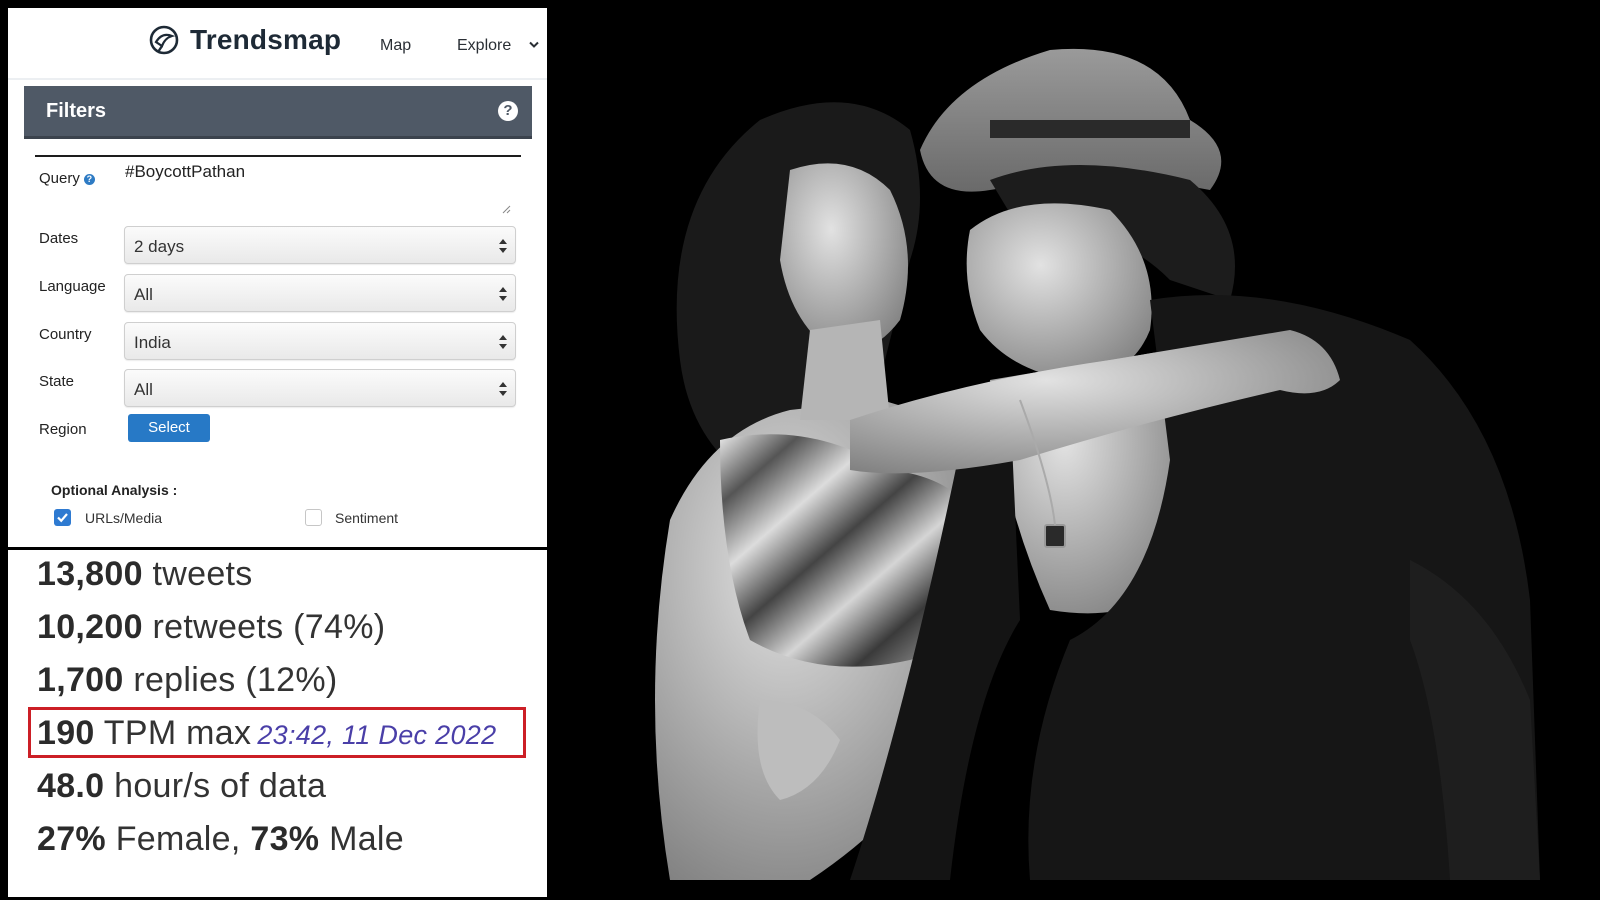  What do you see at coordinates (71, 839) in the screenshot?
I see `female-percent: 27%` at bounding box center [71, 839].